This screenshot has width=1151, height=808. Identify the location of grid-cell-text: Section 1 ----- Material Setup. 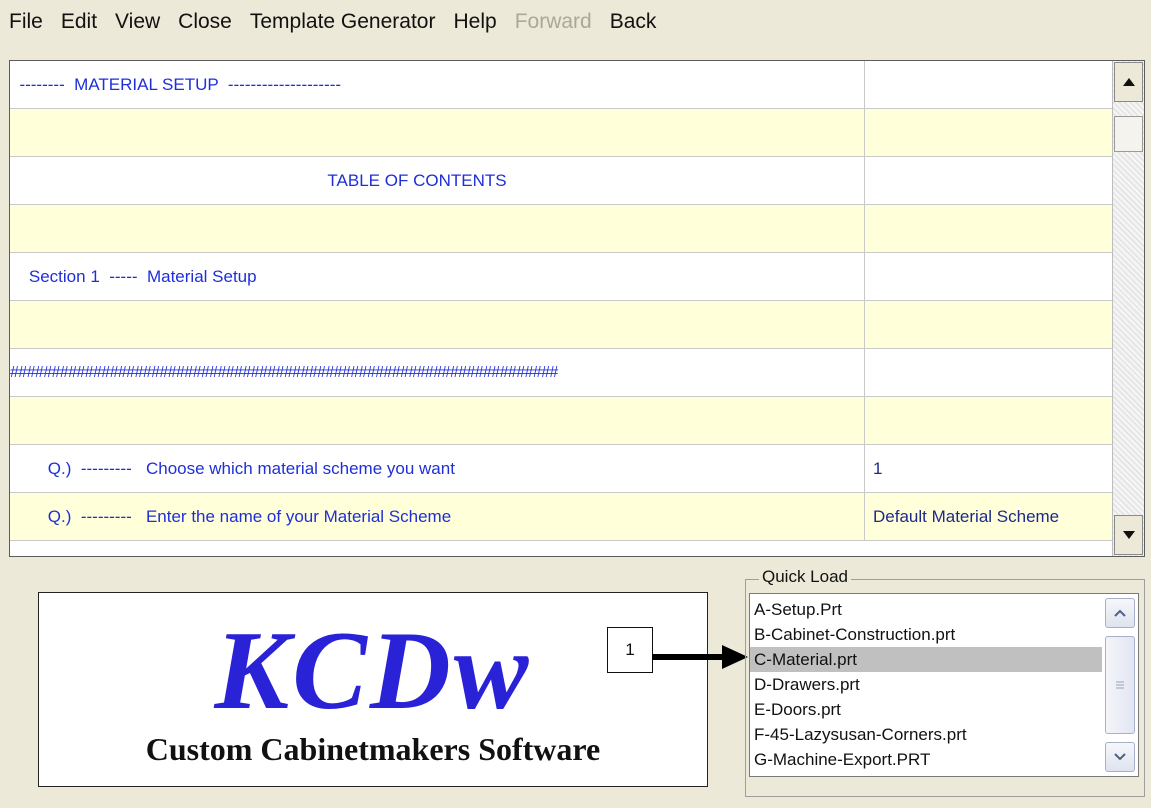
(437, 276).